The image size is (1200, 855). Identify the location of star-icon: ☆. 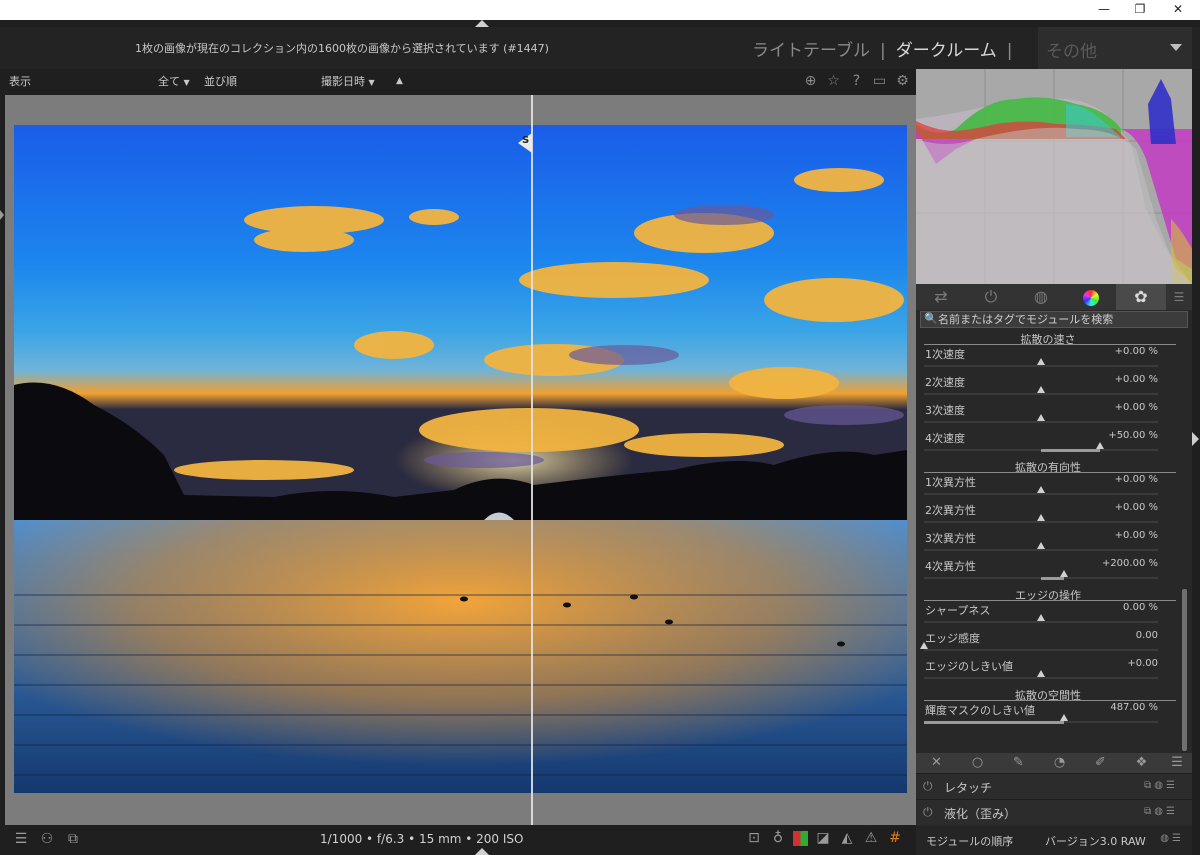
(833, 81).